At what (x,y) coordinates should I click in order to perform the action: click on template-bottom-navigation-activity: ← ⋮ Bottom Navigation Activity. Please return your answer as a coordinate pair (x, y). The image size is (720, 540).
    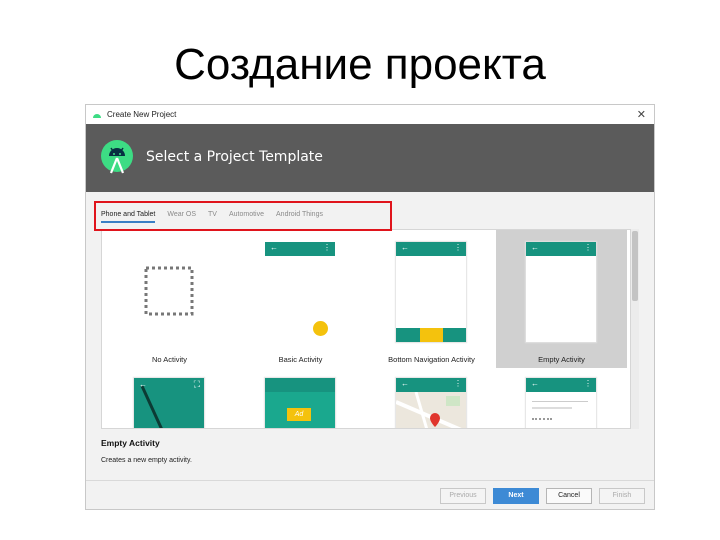
    Looking at the image, I should click on (431, 299).